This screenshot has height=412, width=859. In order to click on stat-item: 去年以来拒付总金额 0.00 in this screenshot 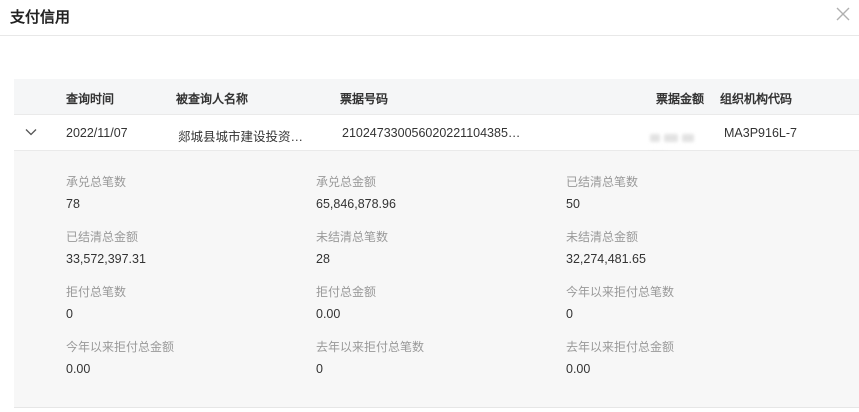, I will do `click(686, 357)`.